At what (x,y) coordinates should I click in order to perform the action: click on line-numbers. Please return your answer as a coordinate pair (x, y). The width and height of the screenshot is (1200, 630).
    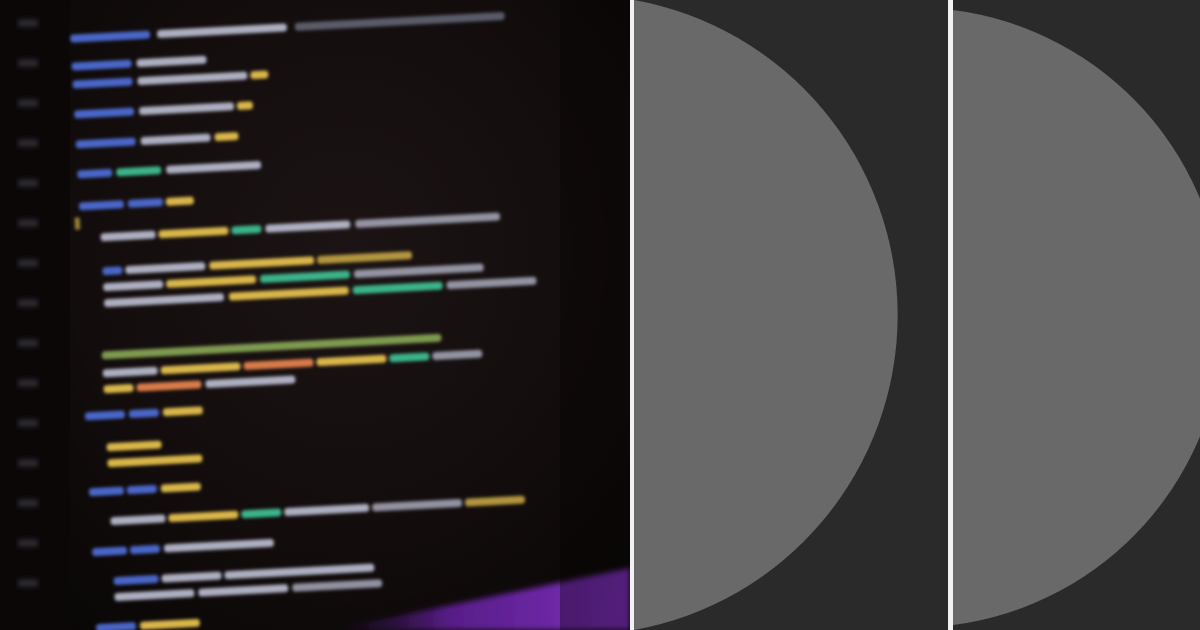
    Looking at the image, I should click on (28, 303).